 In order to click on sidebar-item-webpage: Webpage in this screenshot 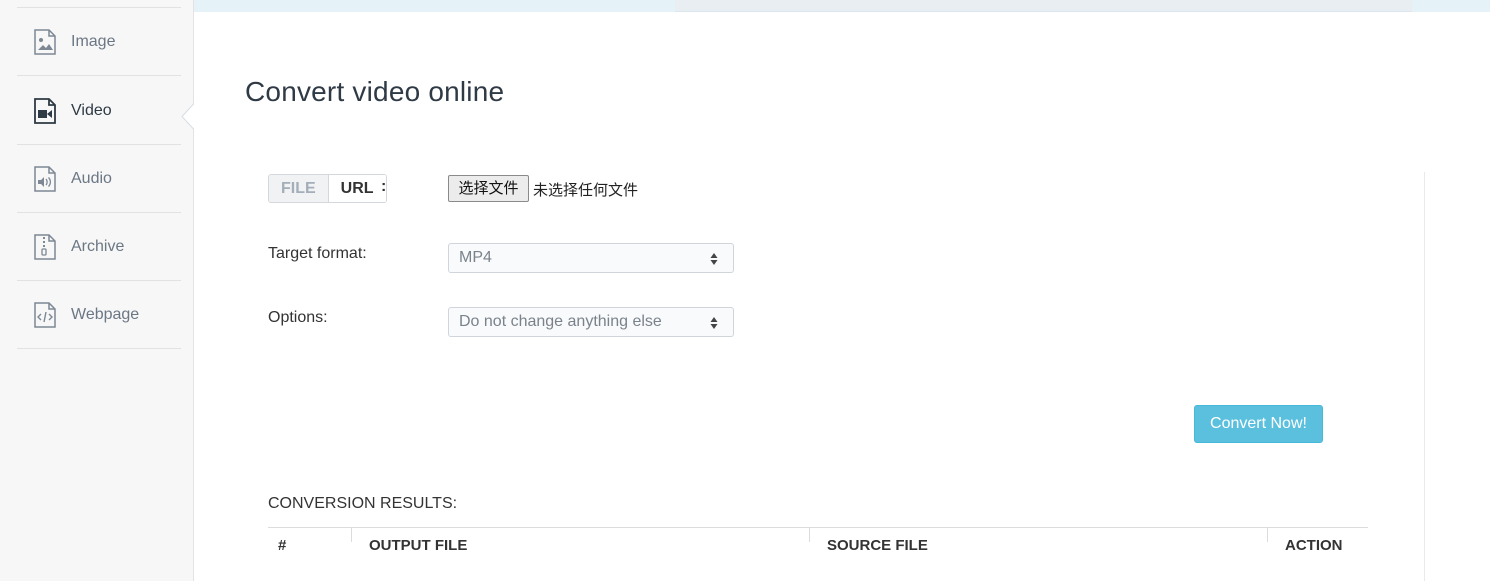, I will do `click(99, 315)`.